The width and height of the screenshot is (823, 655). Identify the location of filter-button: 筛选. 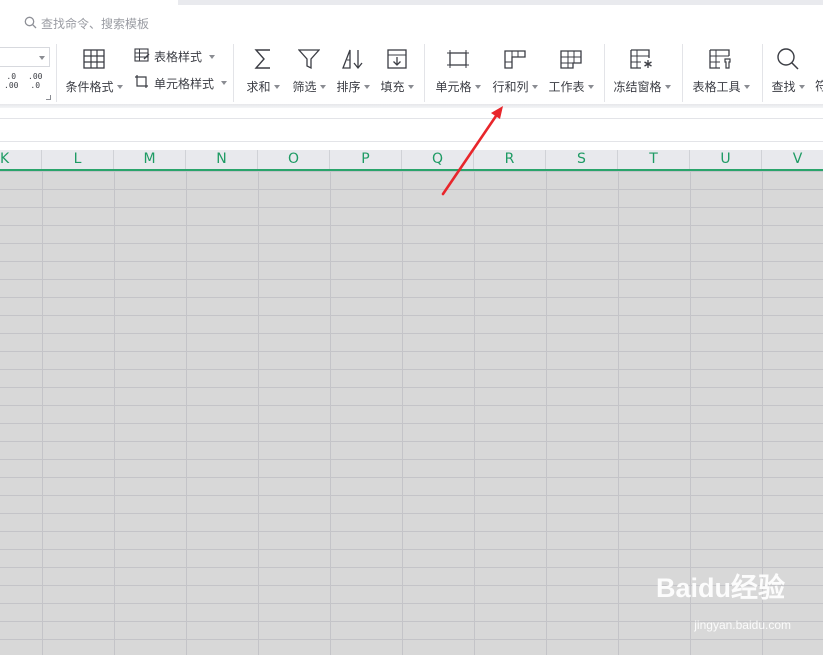
(309, 70).